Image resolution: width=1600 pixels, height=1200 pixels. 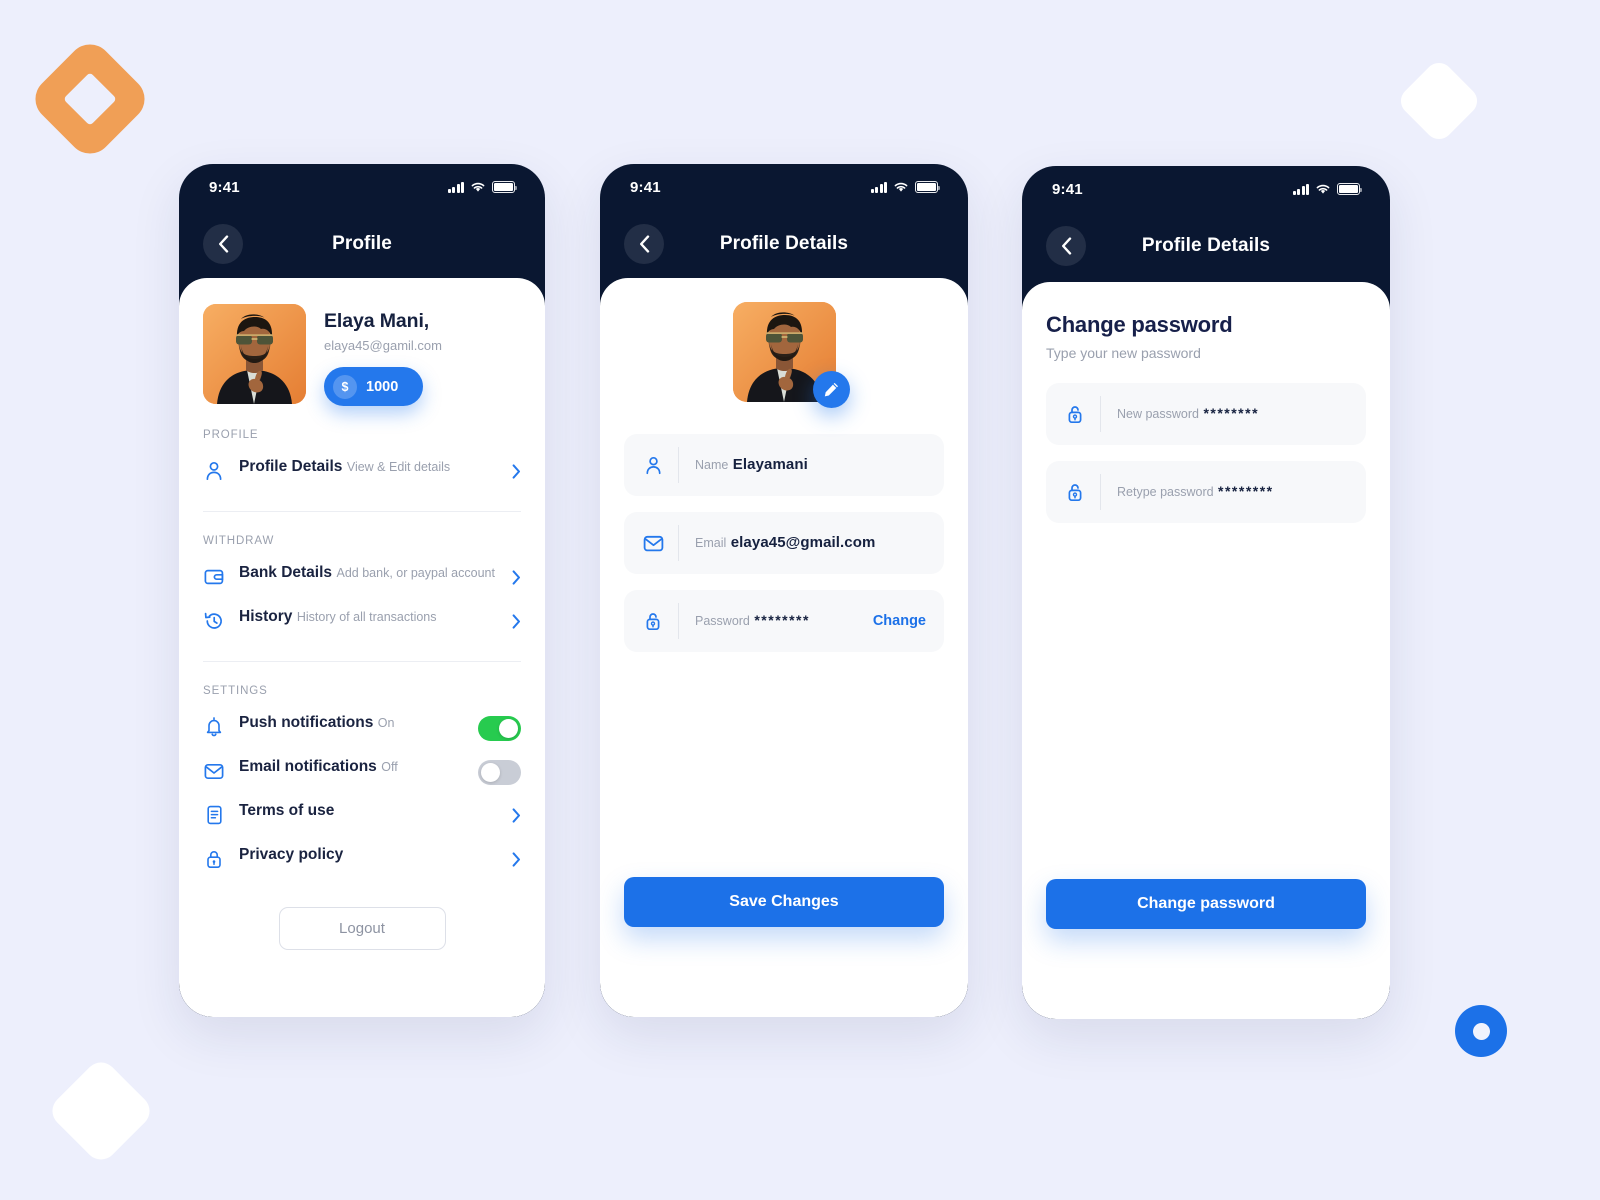 I want to click on push-notifications-toggle, so click(x=499, y=728).